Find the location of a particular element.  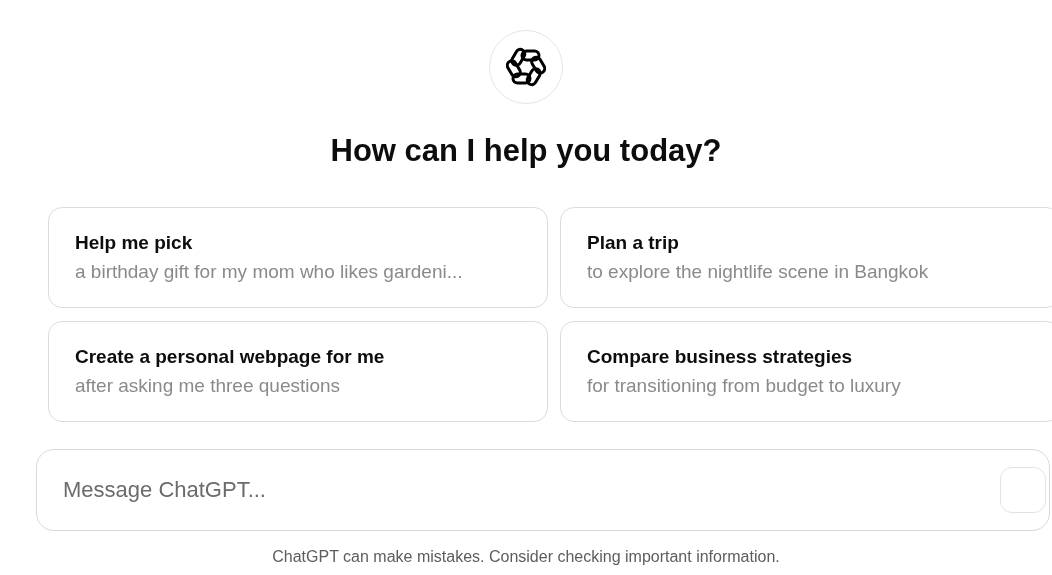

suggestion-card: Compare business strategies for transitioning from budget to luxury is located at coordinates (806, 371).